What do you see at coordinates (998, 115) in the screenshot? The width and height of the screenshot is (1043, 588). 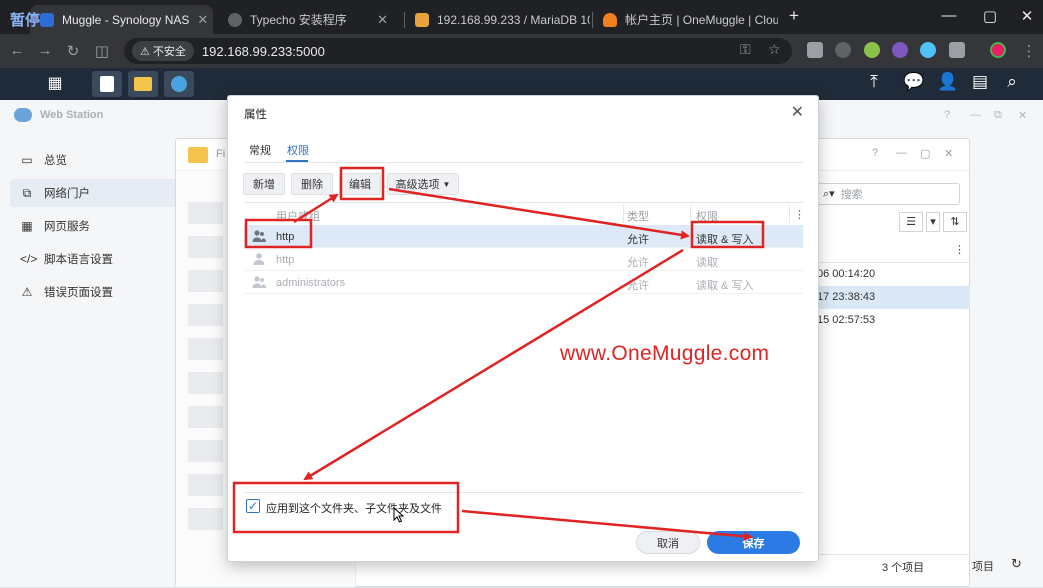 I see `restore-icon: ⧉` at bounding box center [998, 115].